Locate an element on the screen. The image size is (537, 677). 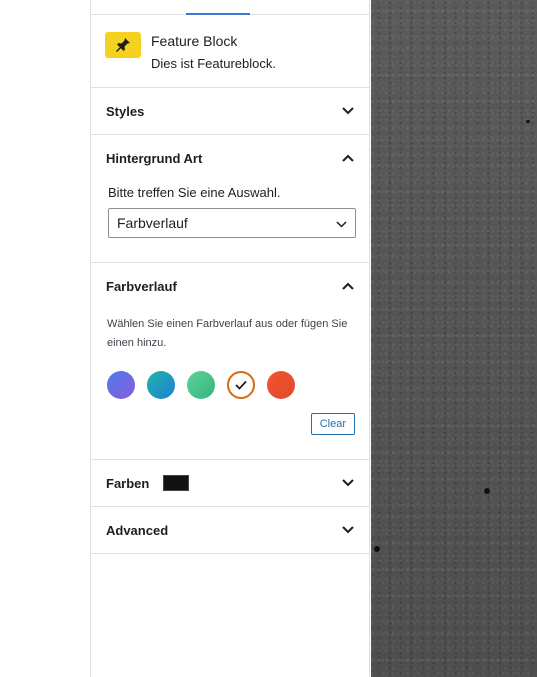
clear-row: Clear is located at coordinates (231, 424).